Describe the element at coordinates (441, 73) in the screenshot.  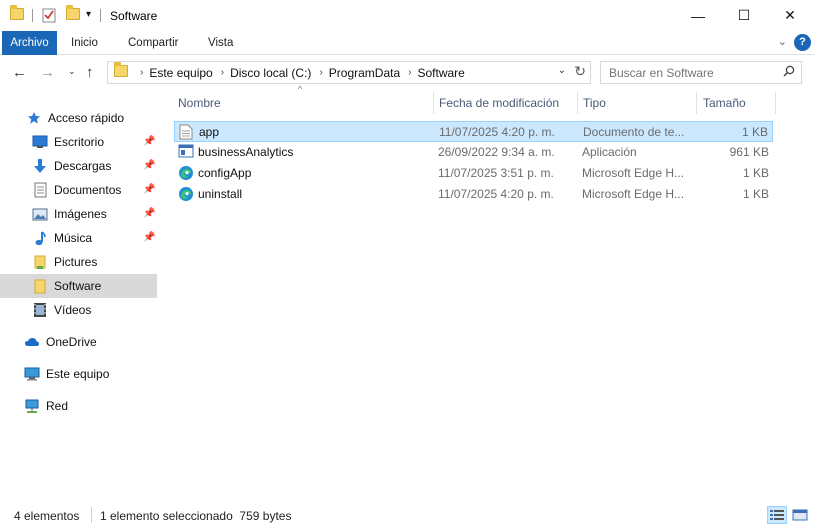
I see `breadcrumb-software: Software` at that location.